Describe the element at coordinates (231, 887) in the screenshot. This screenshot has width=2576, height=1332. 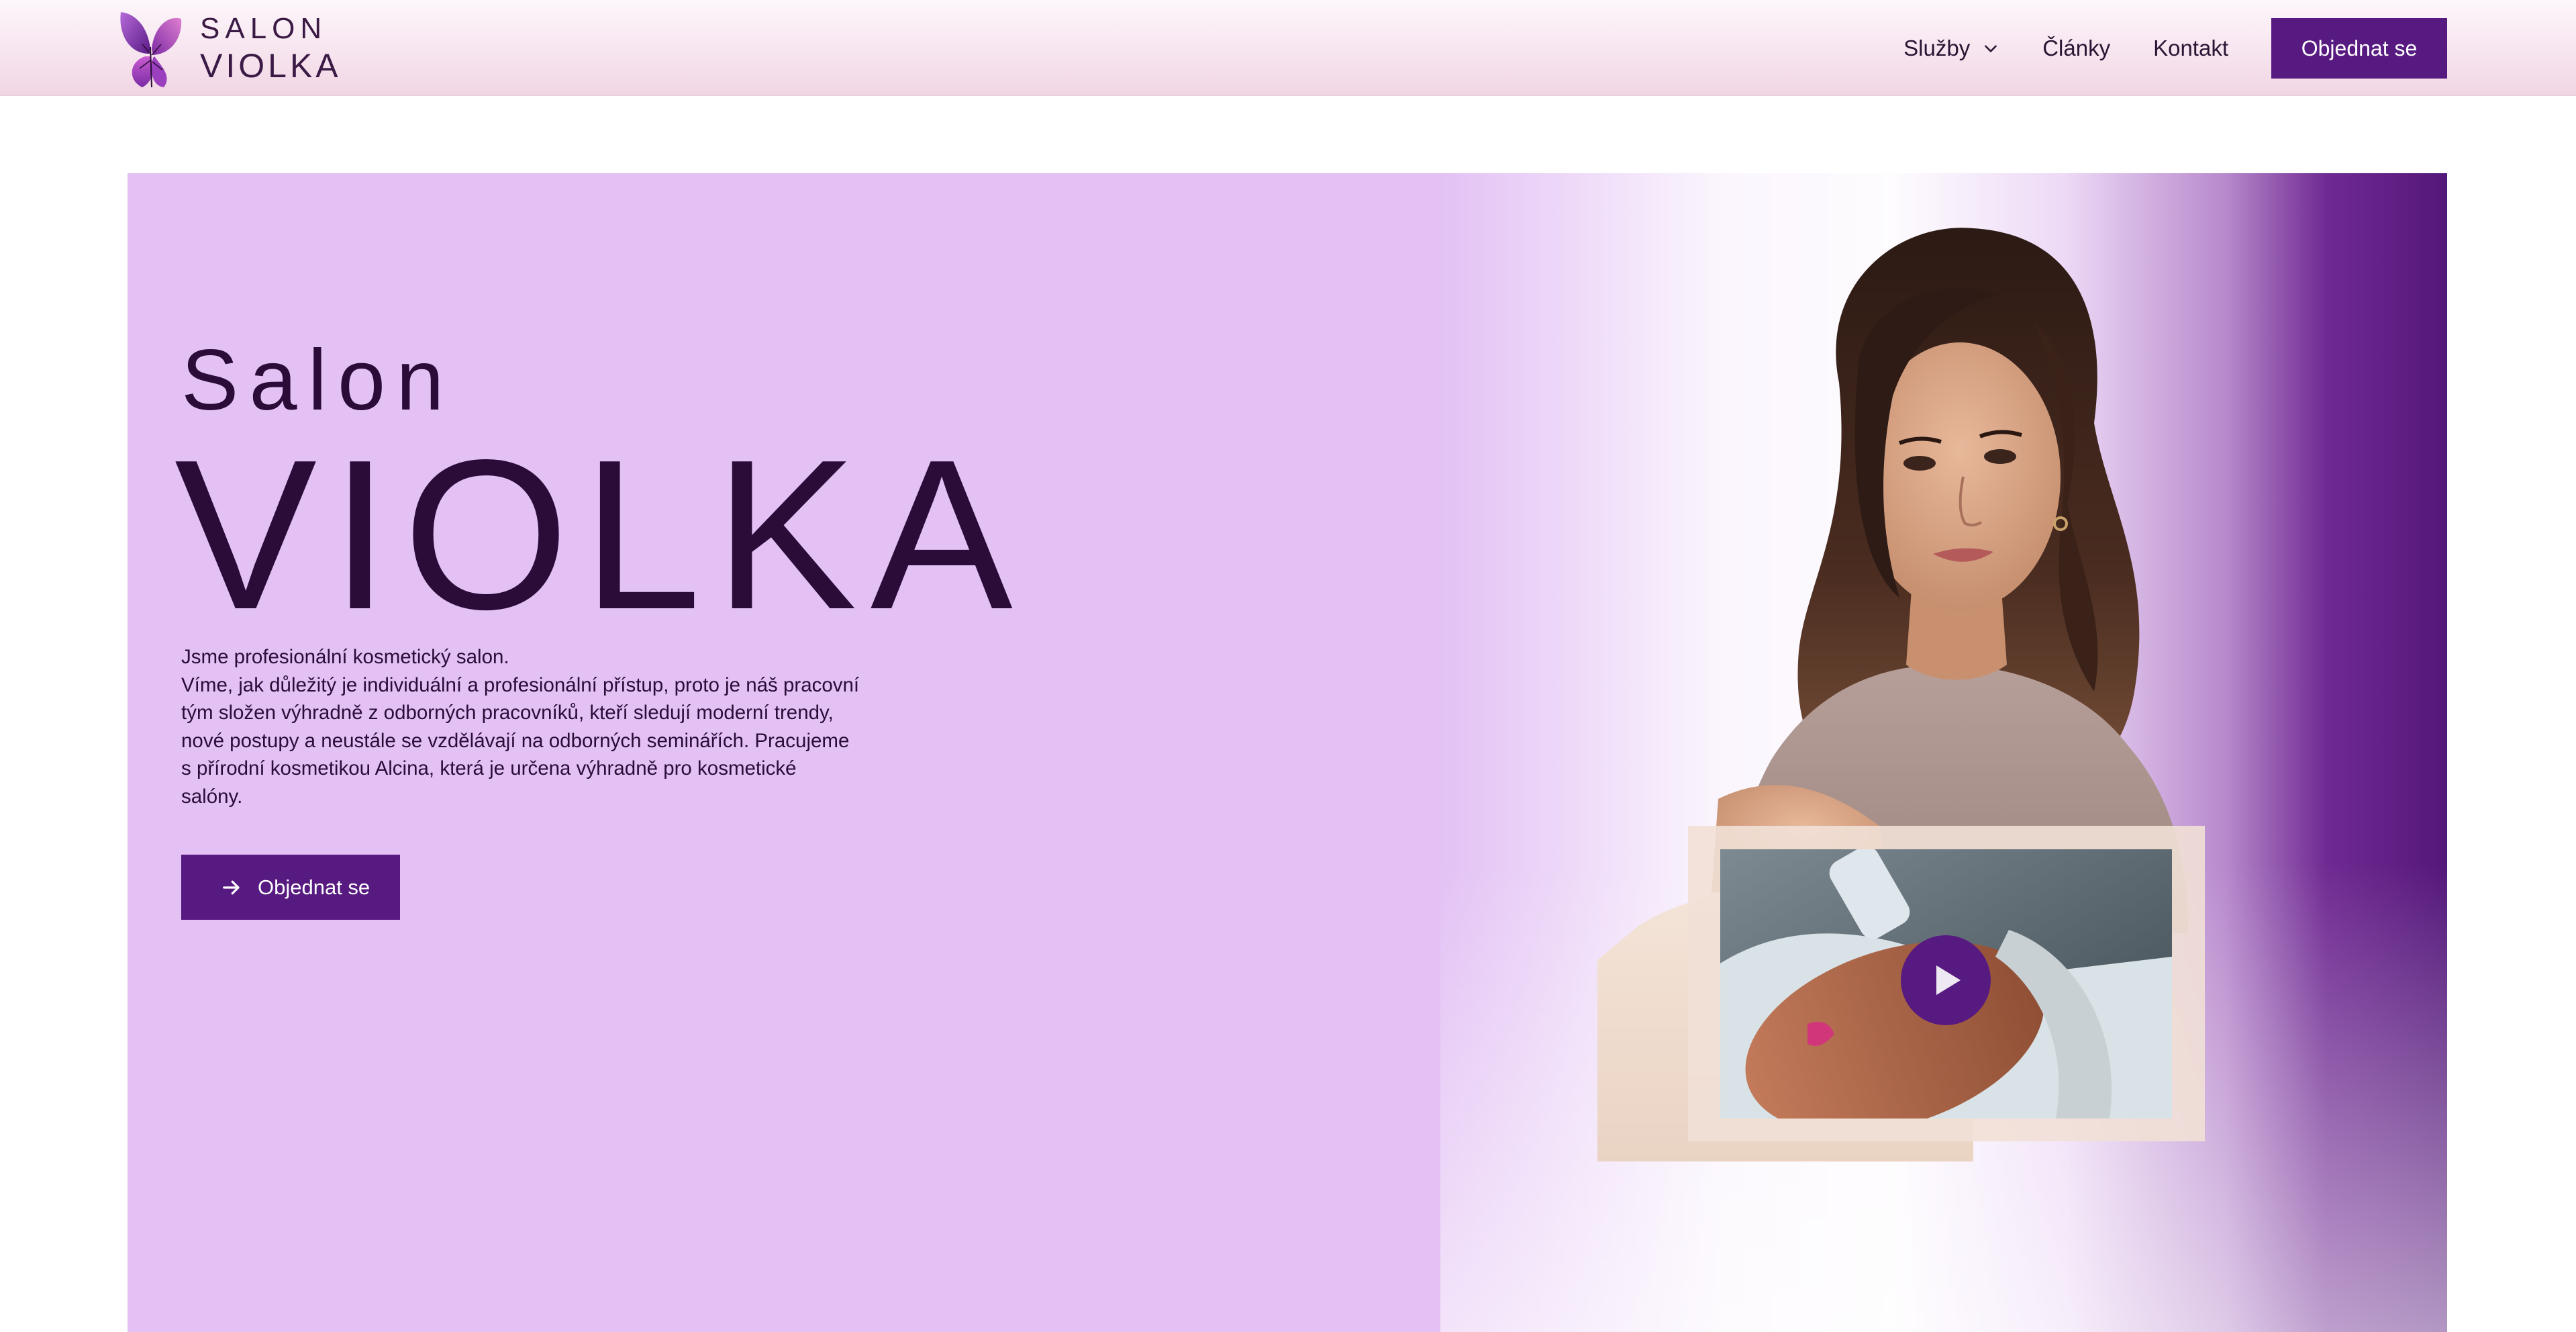
I see `arrow-right-icon` at that location.